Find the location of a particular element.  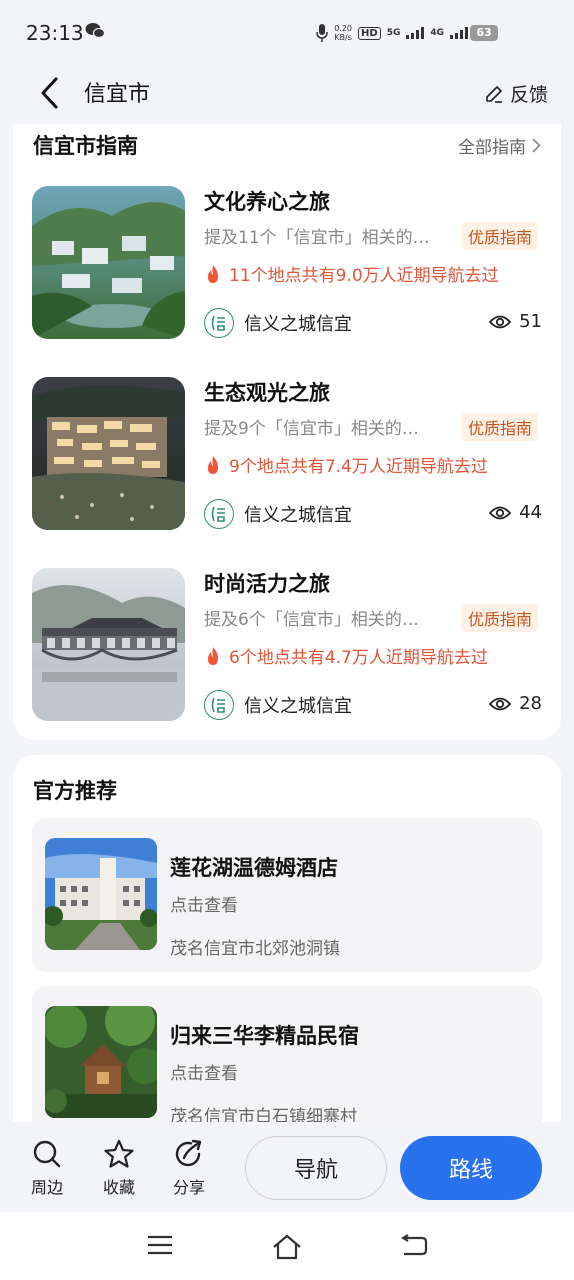

back-arrow-icon is located at coordinates (51, 93).